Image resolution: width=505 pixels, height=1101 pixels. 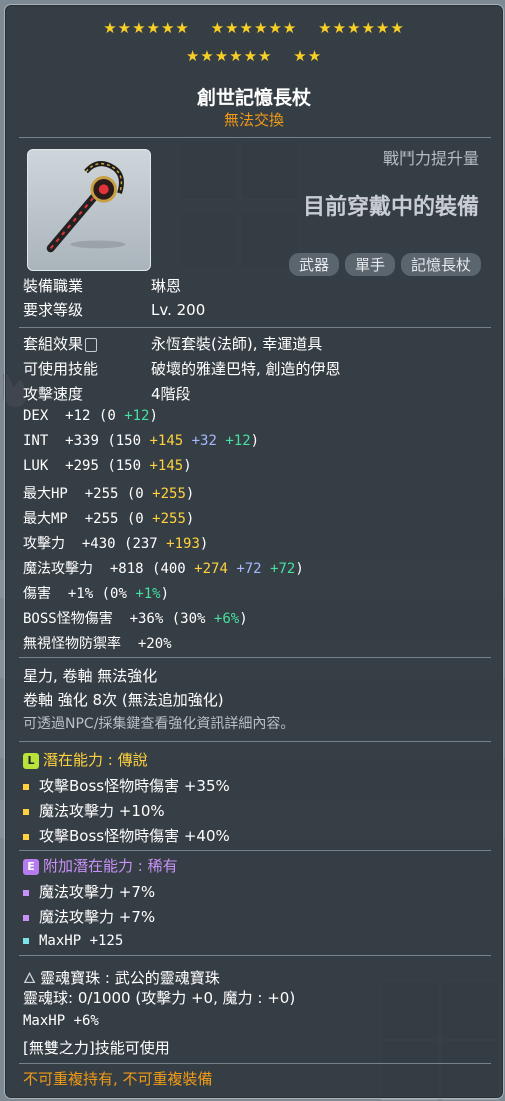 What do you see at coordinates (135, 619) in the screenshot?
I see `stat-boss-damage: BOSS怪物傷害 +36% (30% +6%)` at bounding box center [135, 619].